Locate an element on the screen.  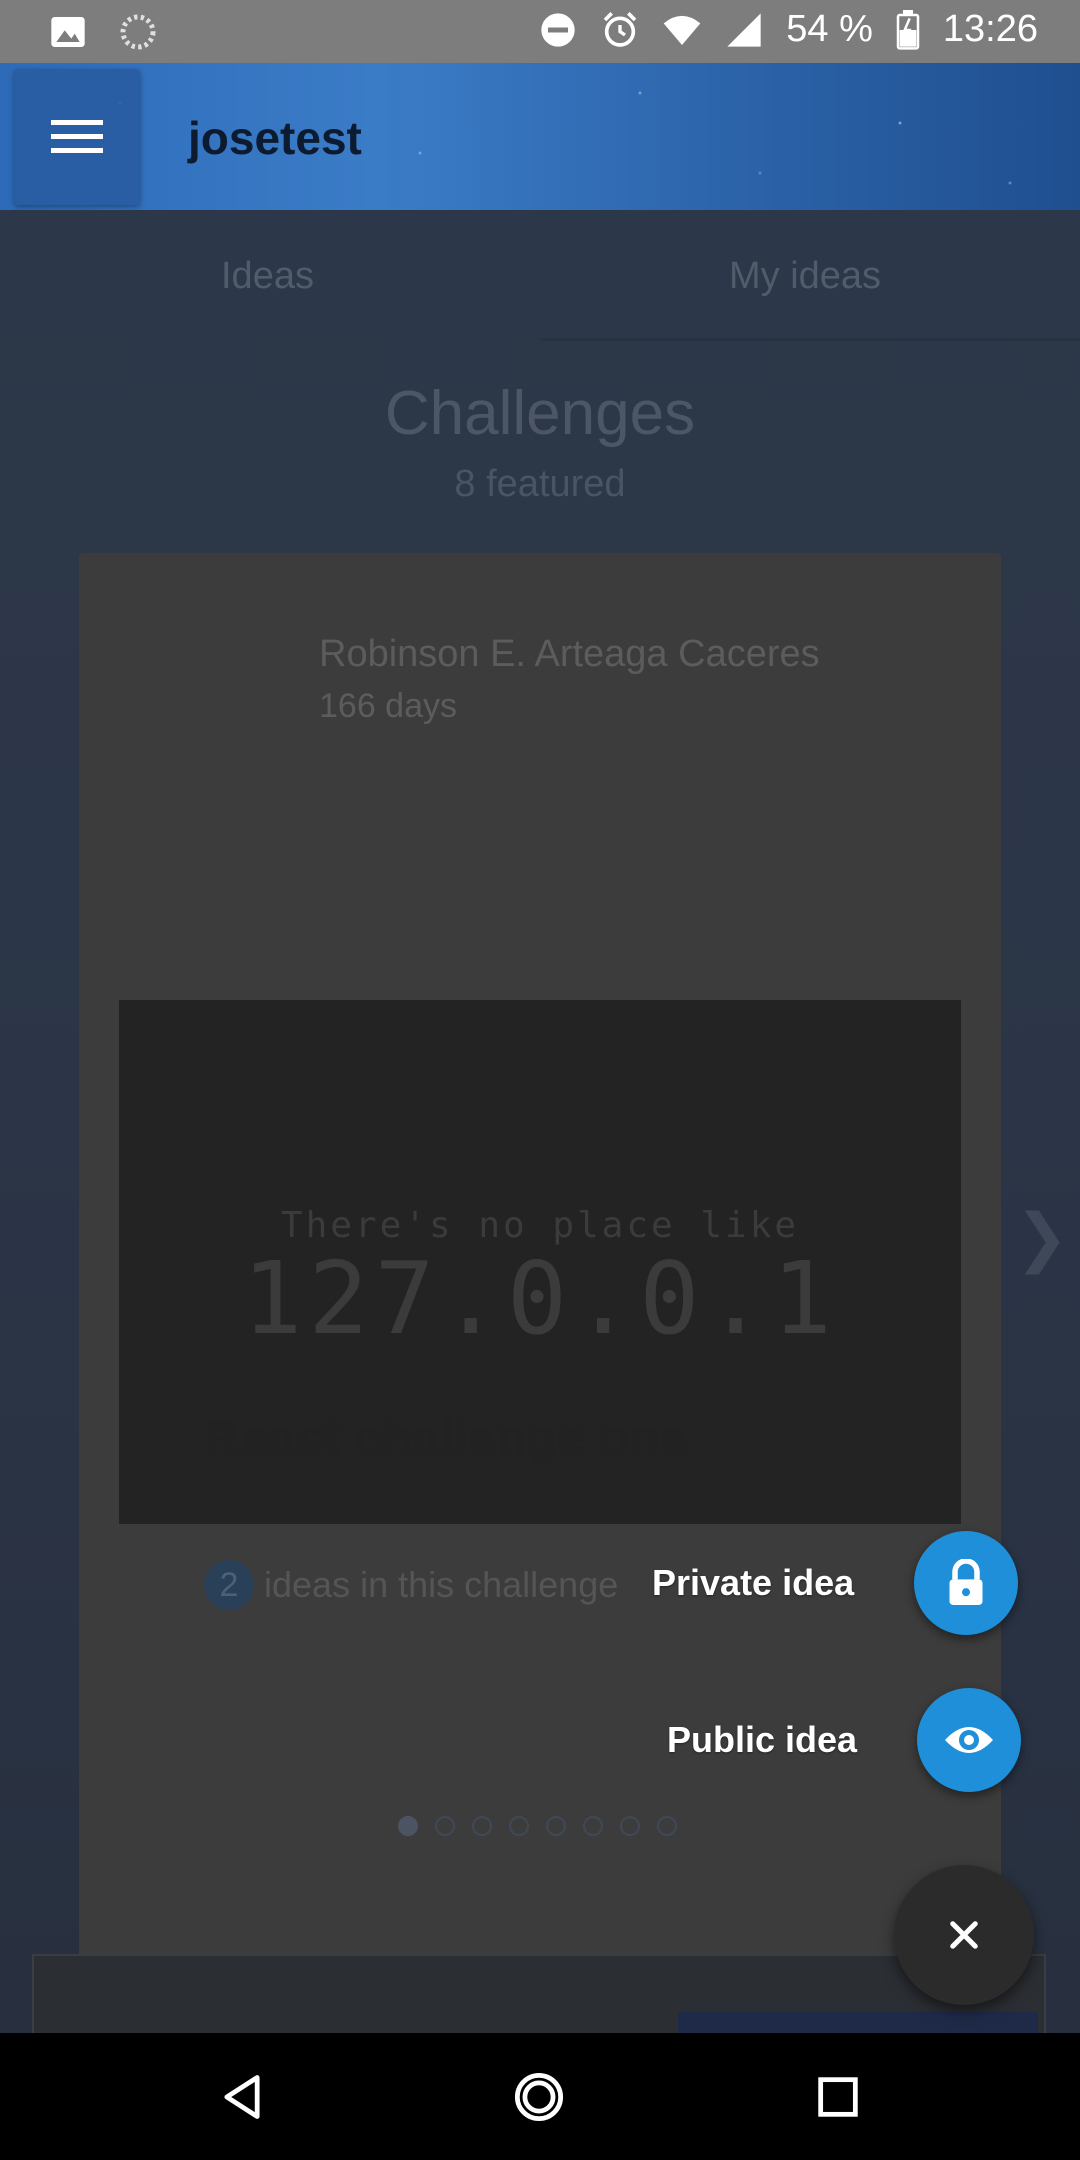
close-icon is located at coordinates (964, 1935).